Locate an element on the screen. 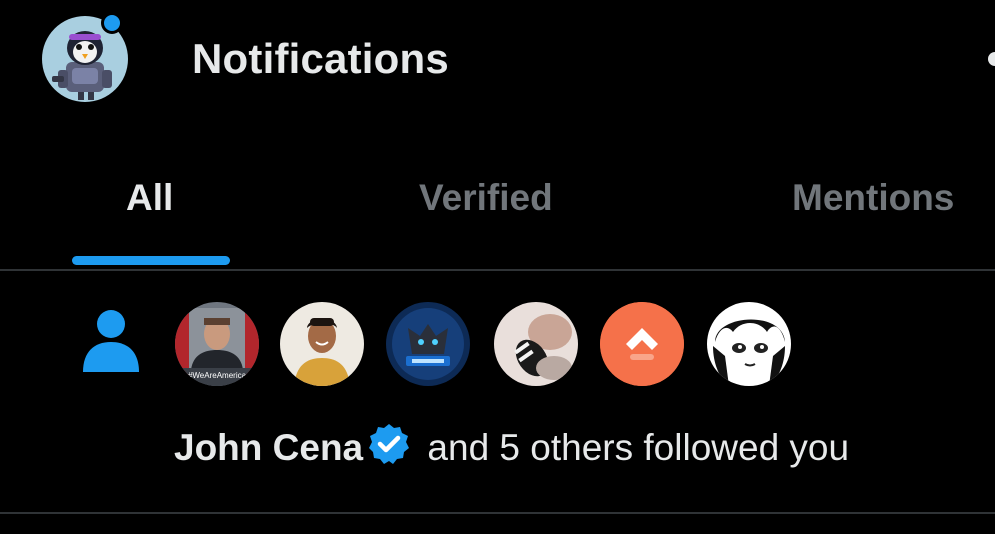 This screenshot has height=534, width=995. active-tab-indicator is located at coordinates (151, 260).